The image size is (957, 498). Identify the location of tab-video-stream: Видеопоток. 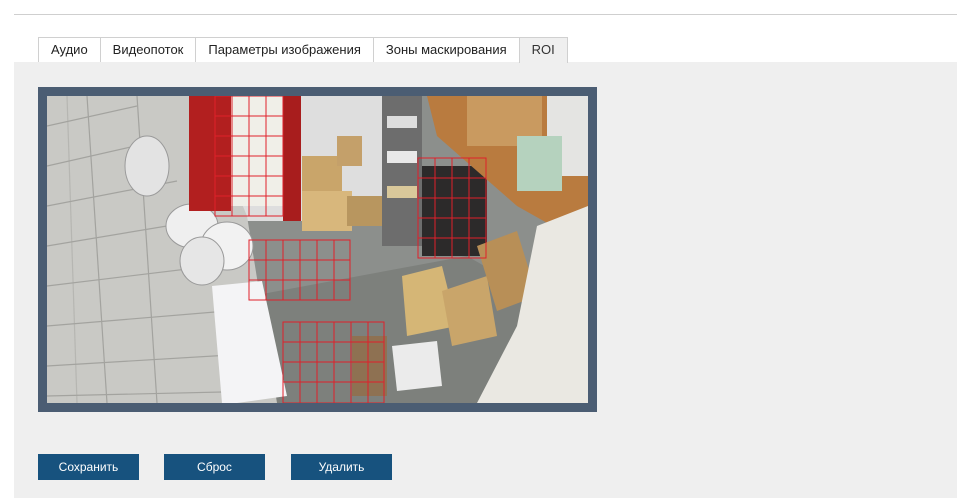
(148, 49).